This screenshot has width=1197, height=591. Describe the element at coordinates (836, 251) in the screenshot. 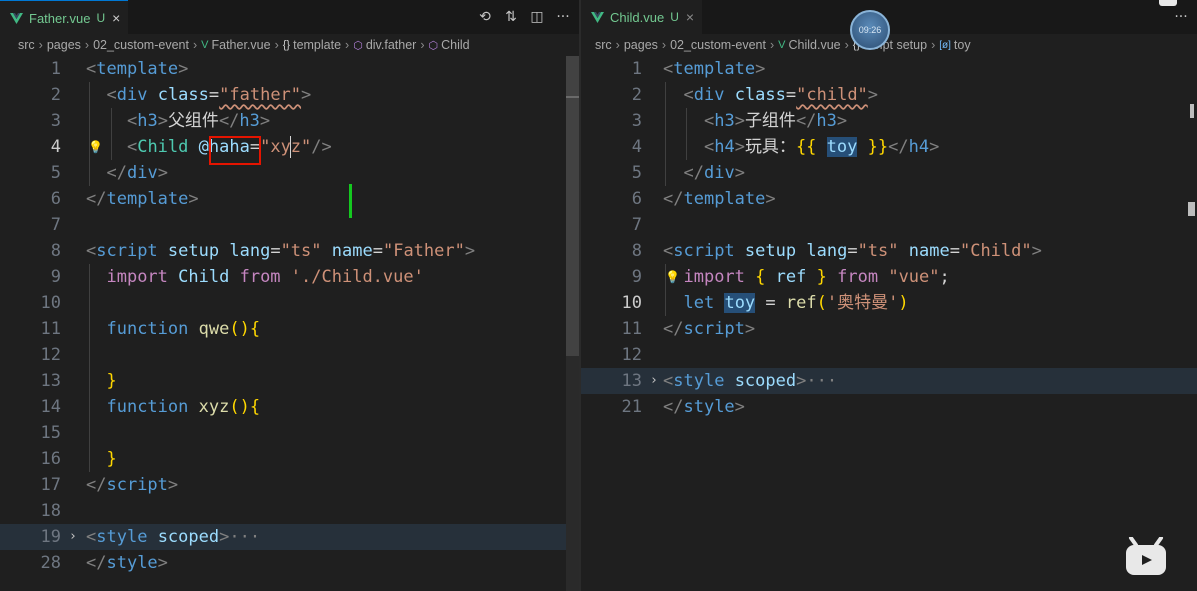

I see `code-line: 8 <script setup lang="ts" name="Child">` at that location.